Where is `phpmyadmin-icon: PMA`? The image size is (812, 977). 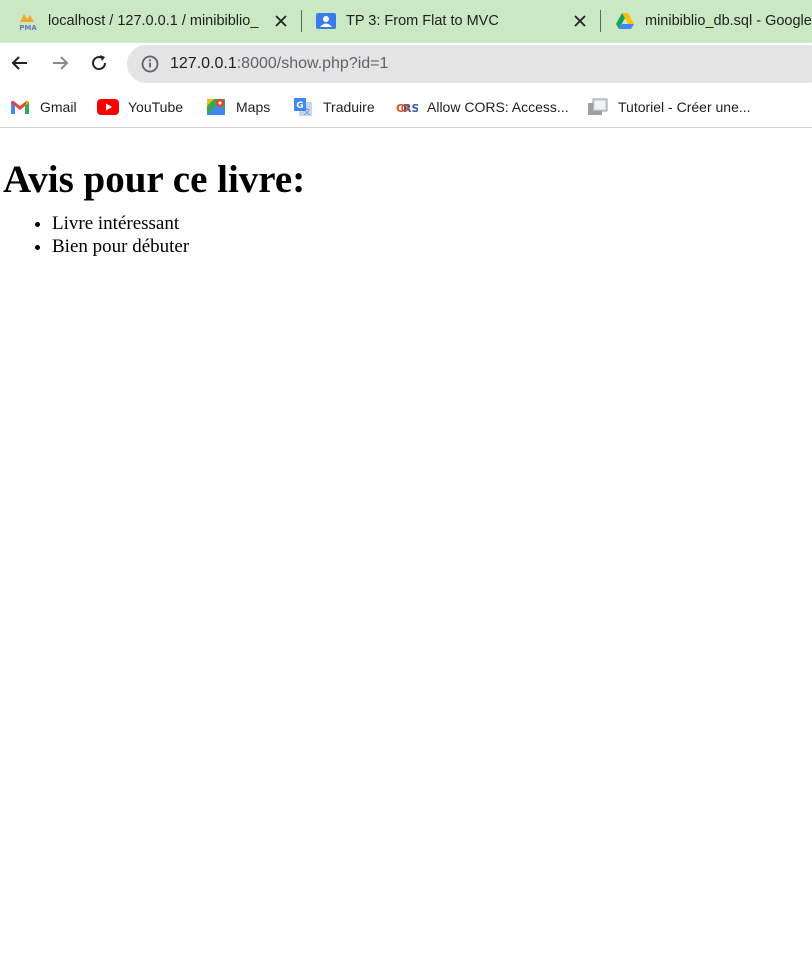
phpmyadmin-icon: PMA is located at coordinates (28, 21).